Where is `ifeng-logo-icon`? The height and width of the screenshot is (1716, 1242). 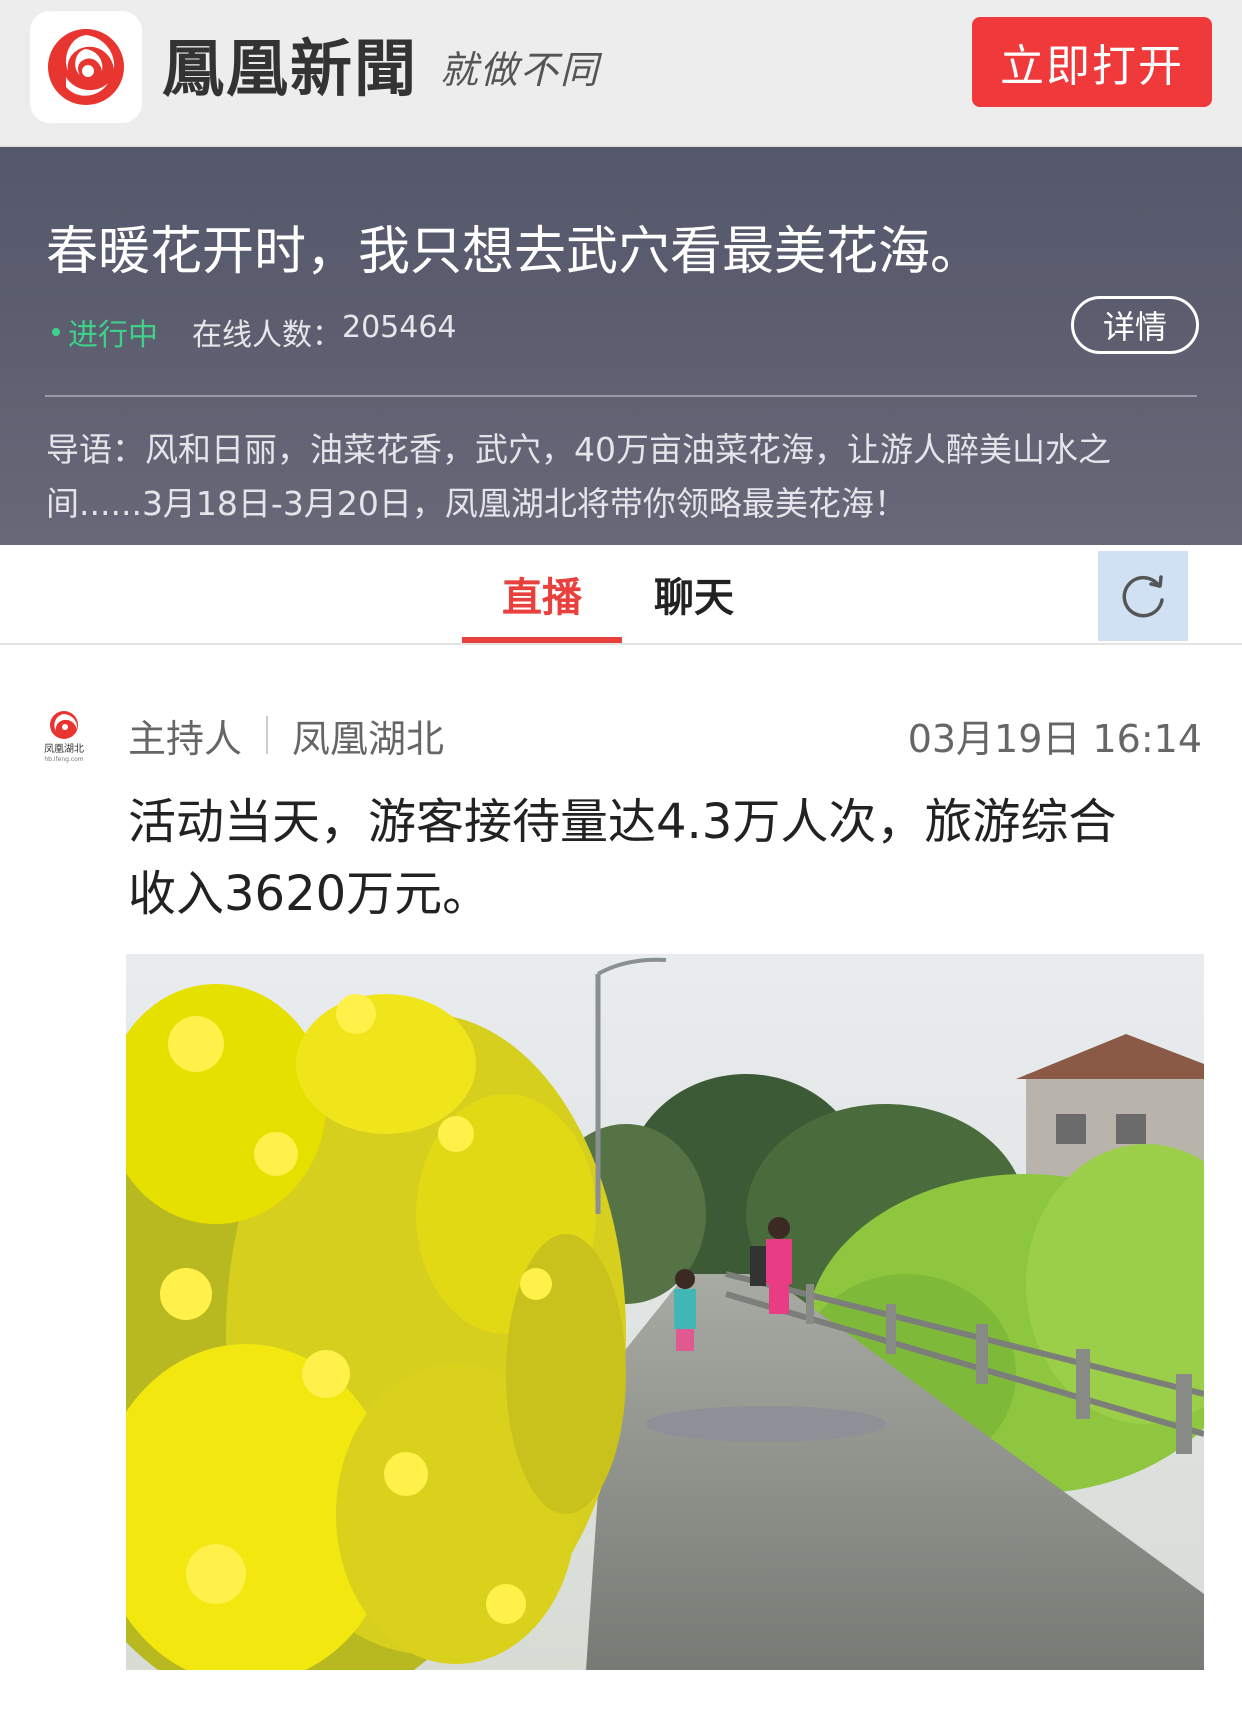 ifeng-logo-icon is located at coordinates (86, 67).